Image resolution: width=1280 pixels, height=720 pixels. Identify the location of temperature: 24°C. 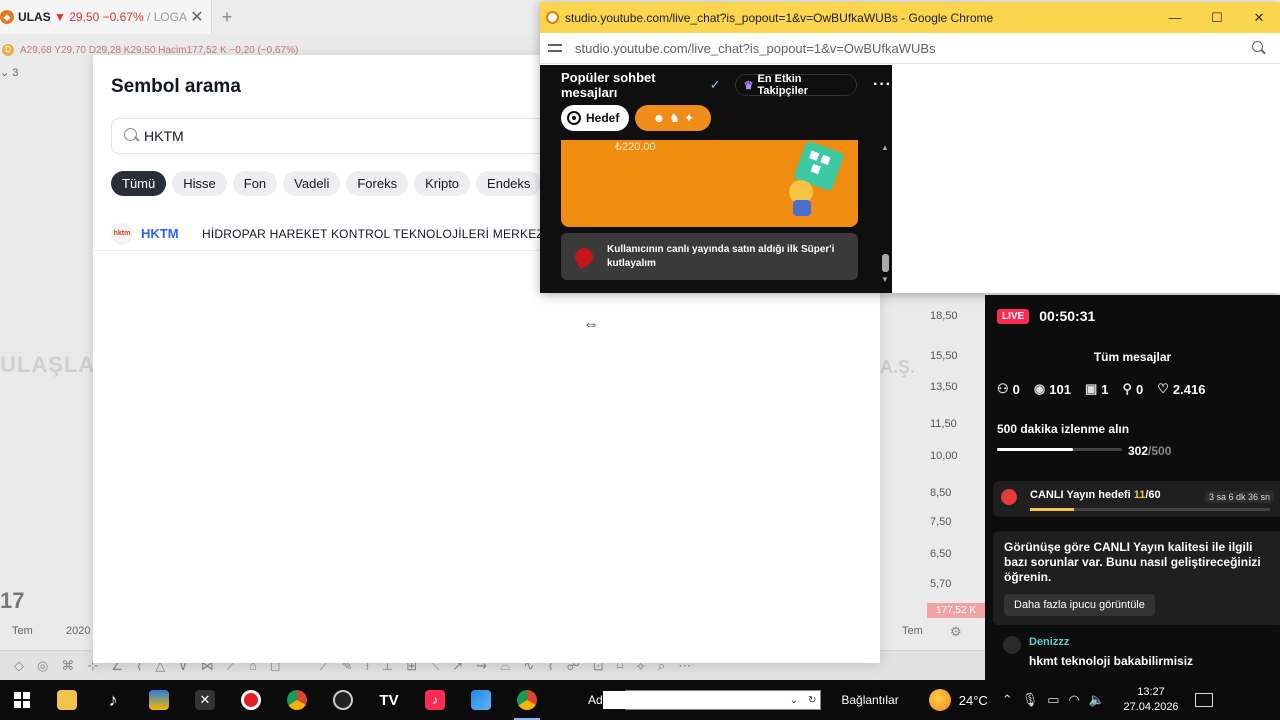
(973, 700).